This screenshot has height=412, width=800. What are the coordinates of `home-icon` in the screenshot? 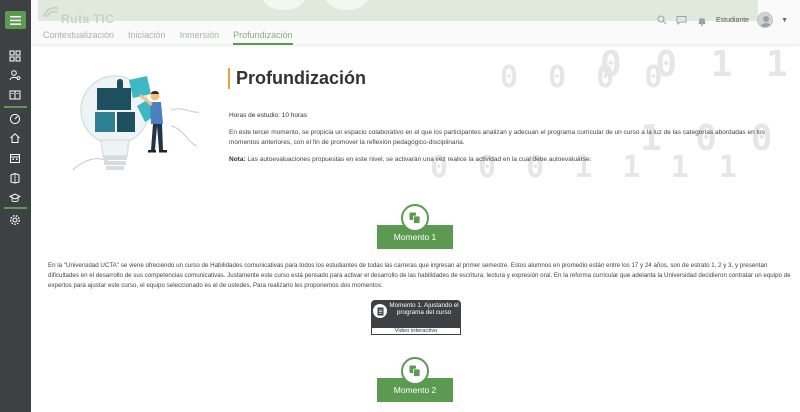 It's located at (15, 138).